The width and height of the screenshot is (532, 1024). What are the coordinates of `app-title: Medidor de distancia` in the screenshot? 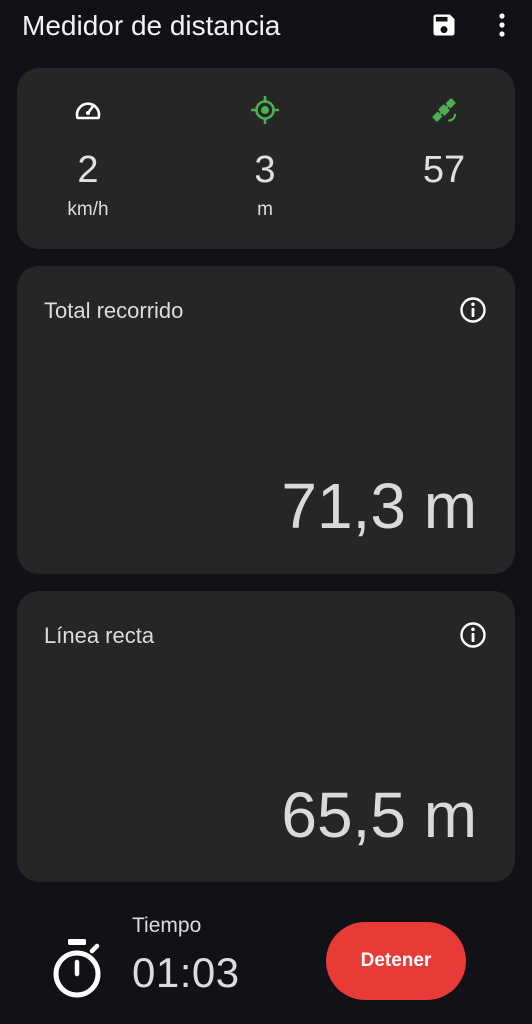 It's located at (151, 25).